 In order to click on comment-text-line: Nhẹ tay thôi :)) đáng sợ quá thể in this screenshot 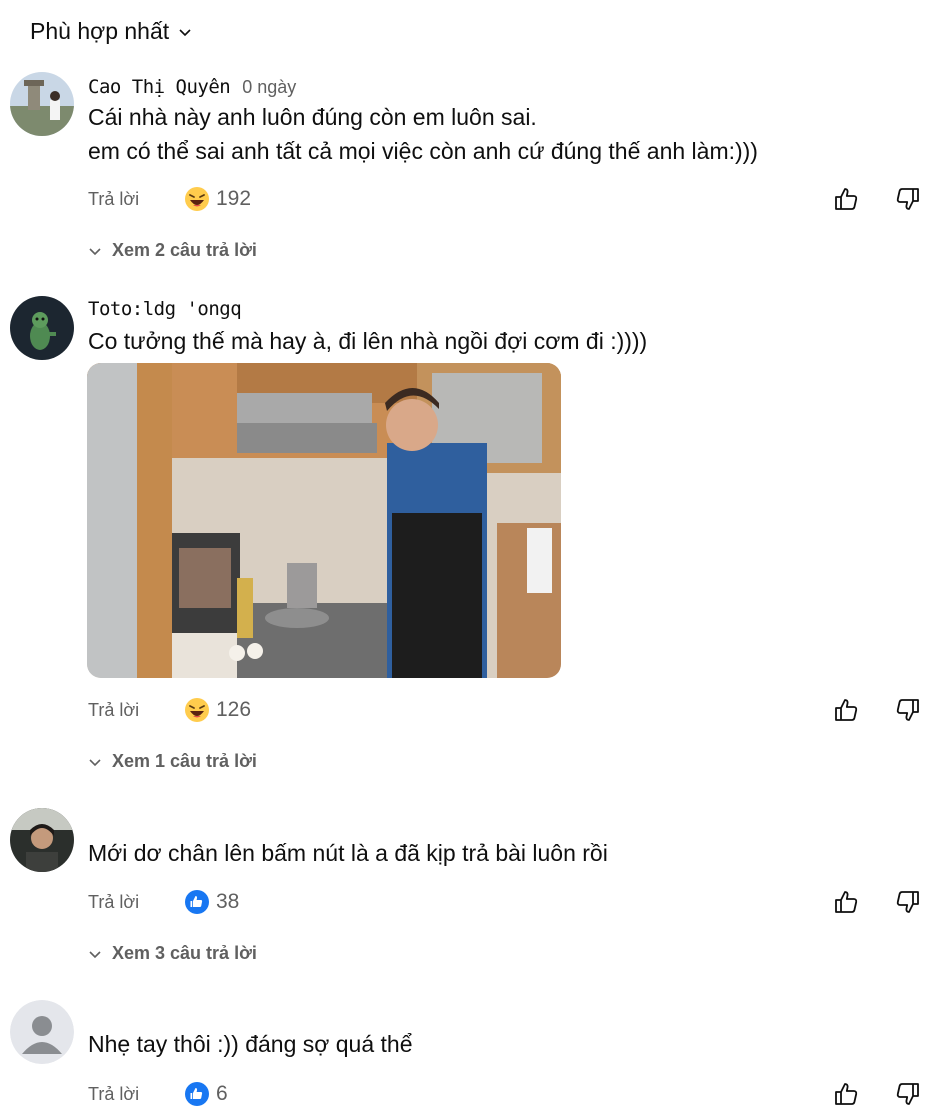, I will do `click(250, 1044)`.